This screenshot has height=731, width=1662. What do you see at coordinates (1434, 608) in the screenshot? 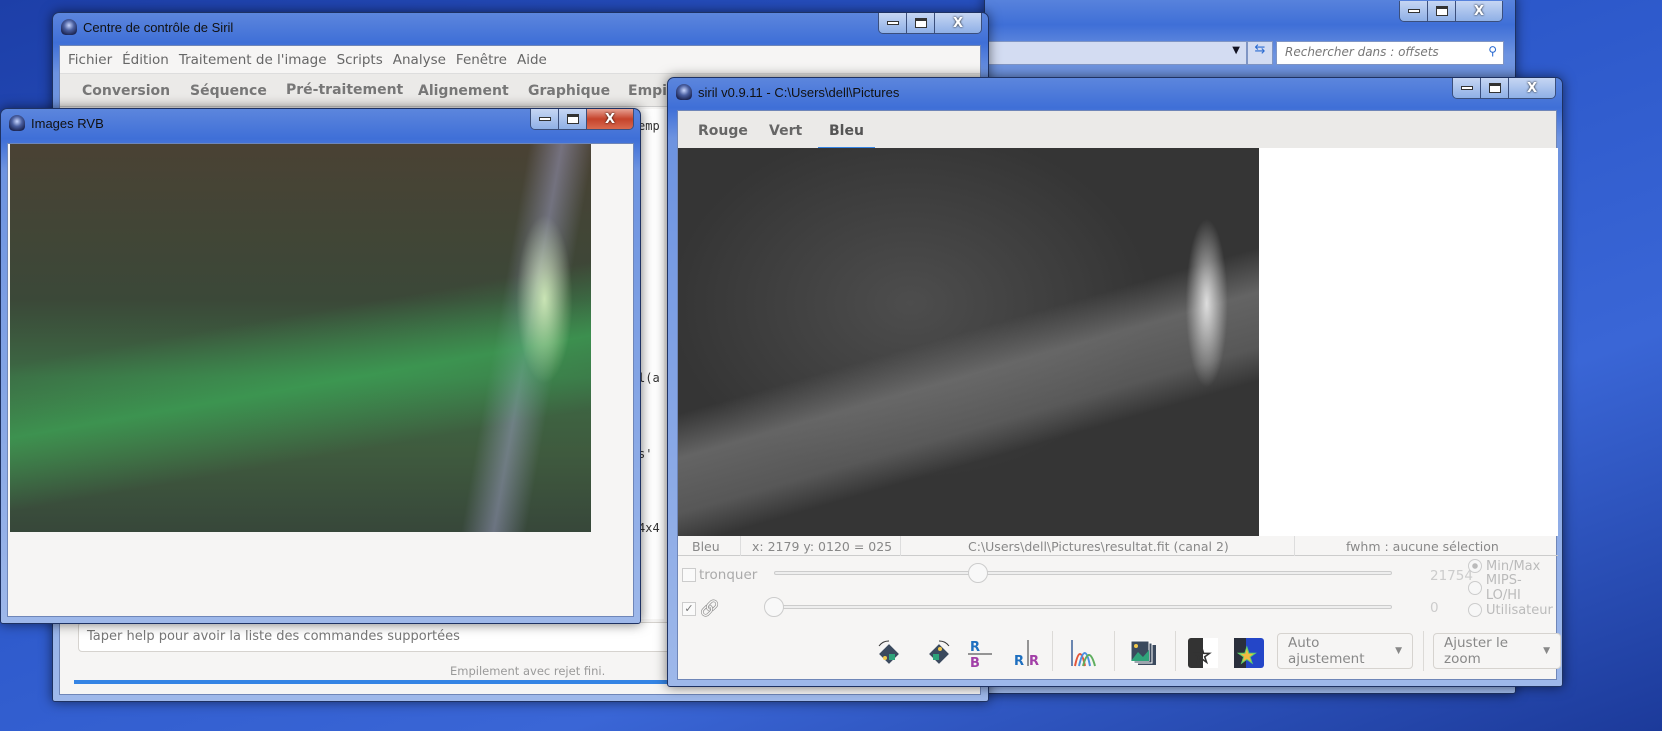
I see `low-value: 0` at bounding box center [1434, 608].